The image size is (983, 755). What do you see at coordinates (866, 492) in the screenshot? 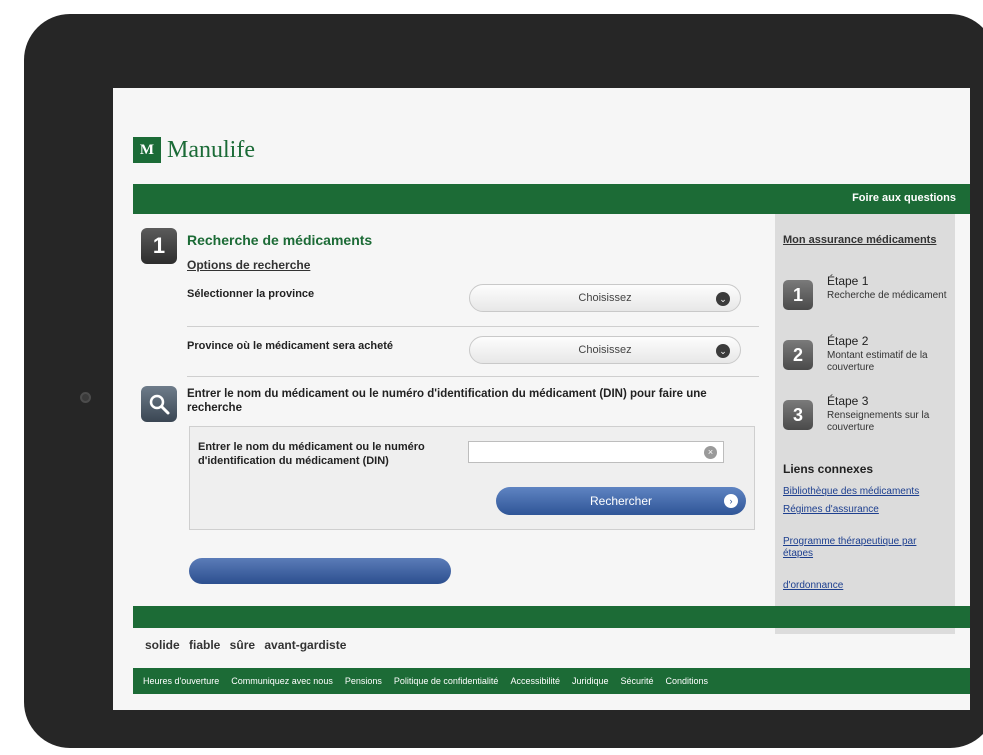
I see `related-link: Bibliothèque des médicaments` at bounding box center [866, 492].